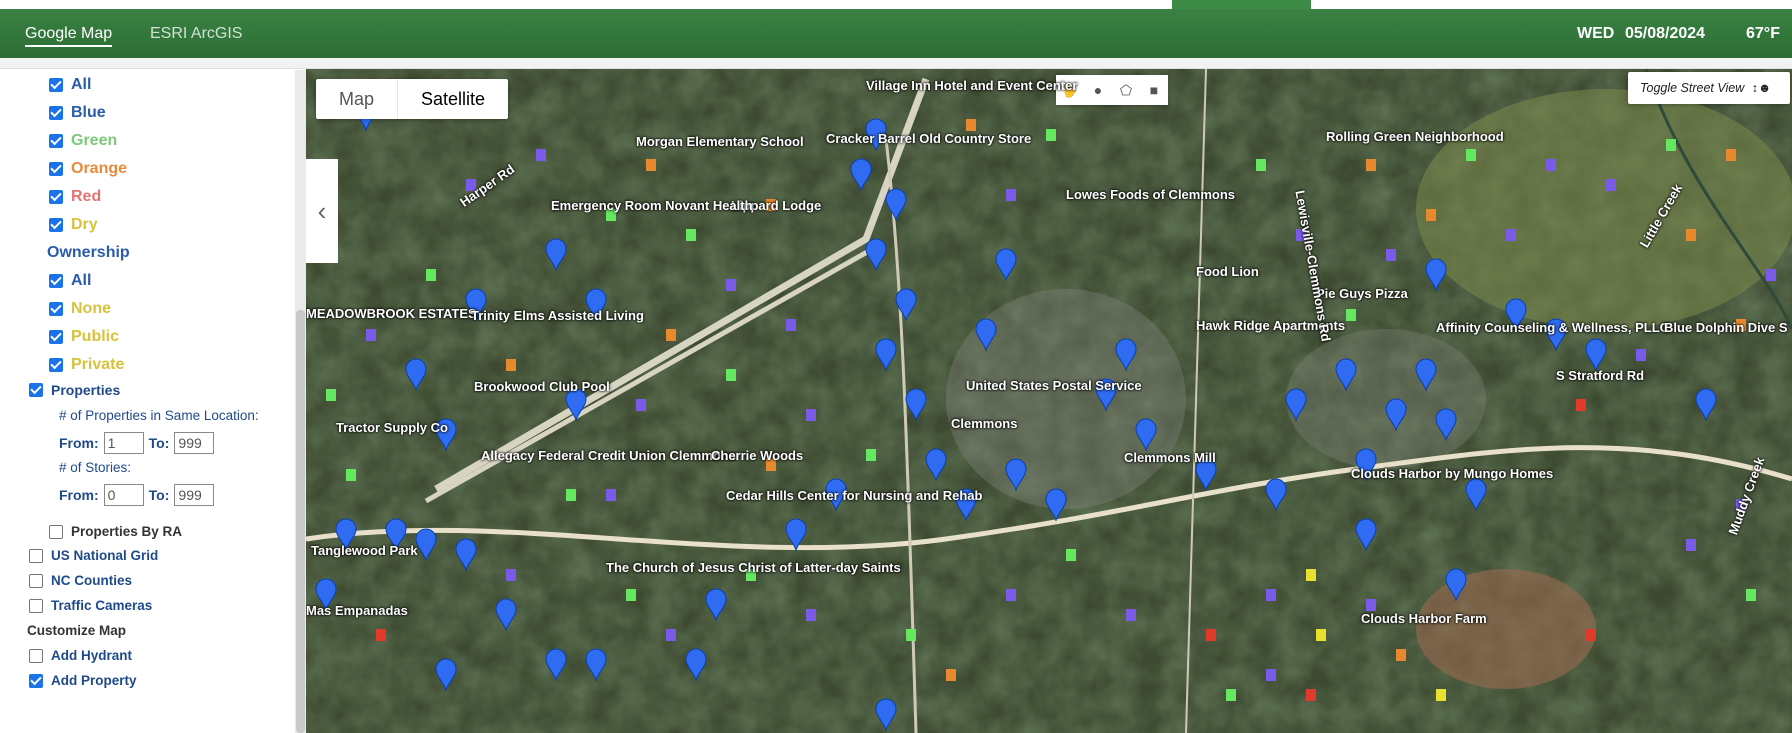 The height and width of the screenshot is (733, 1792). I want to click on map-label: Clouds Harbor by Mungo Homes, so click(1452, 473).